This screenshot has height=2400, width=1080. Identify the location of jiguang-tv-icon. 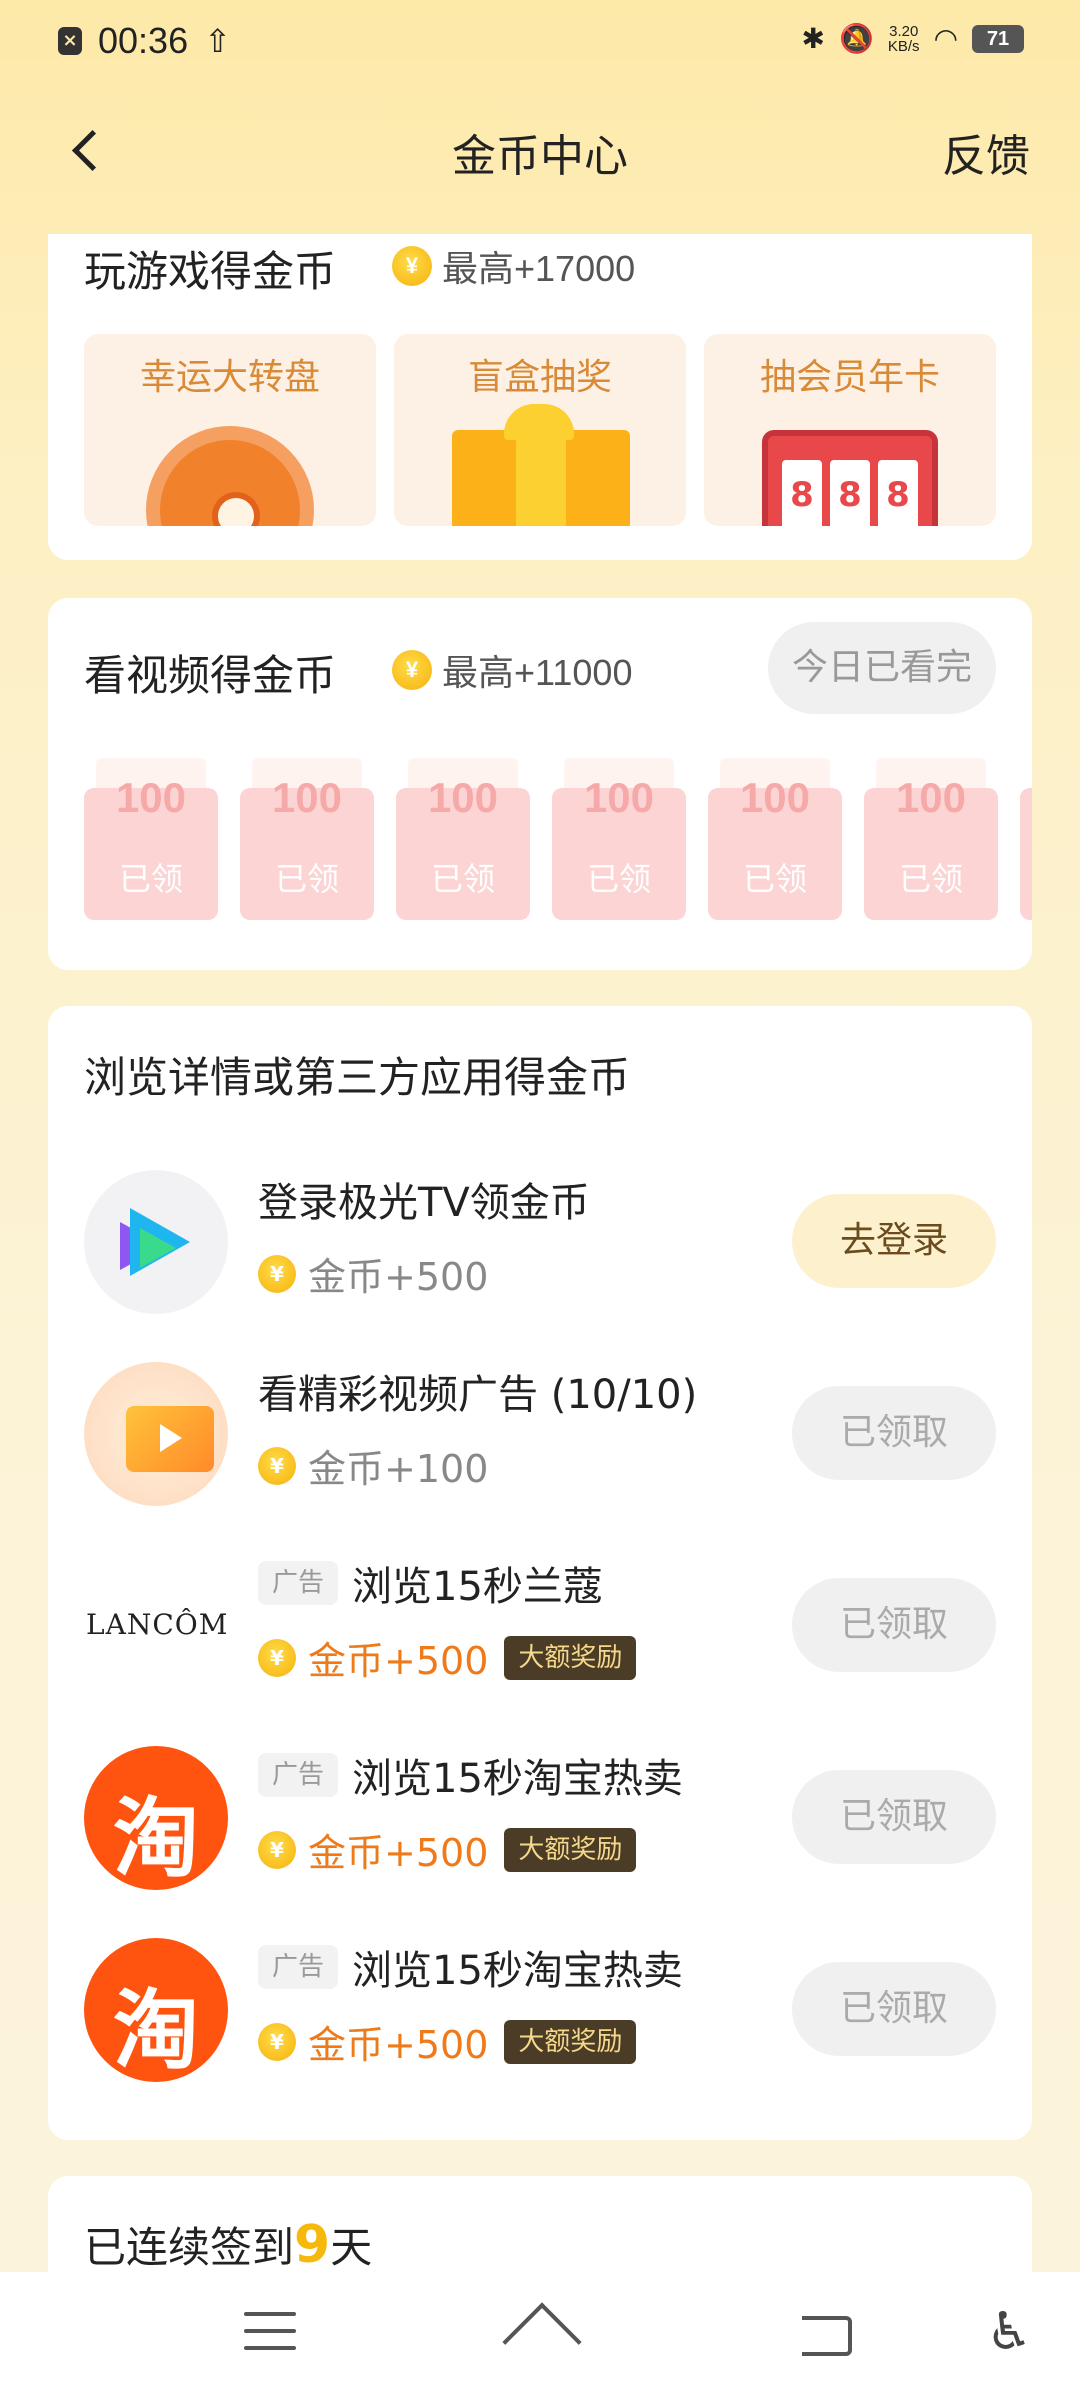
(156, 1242).